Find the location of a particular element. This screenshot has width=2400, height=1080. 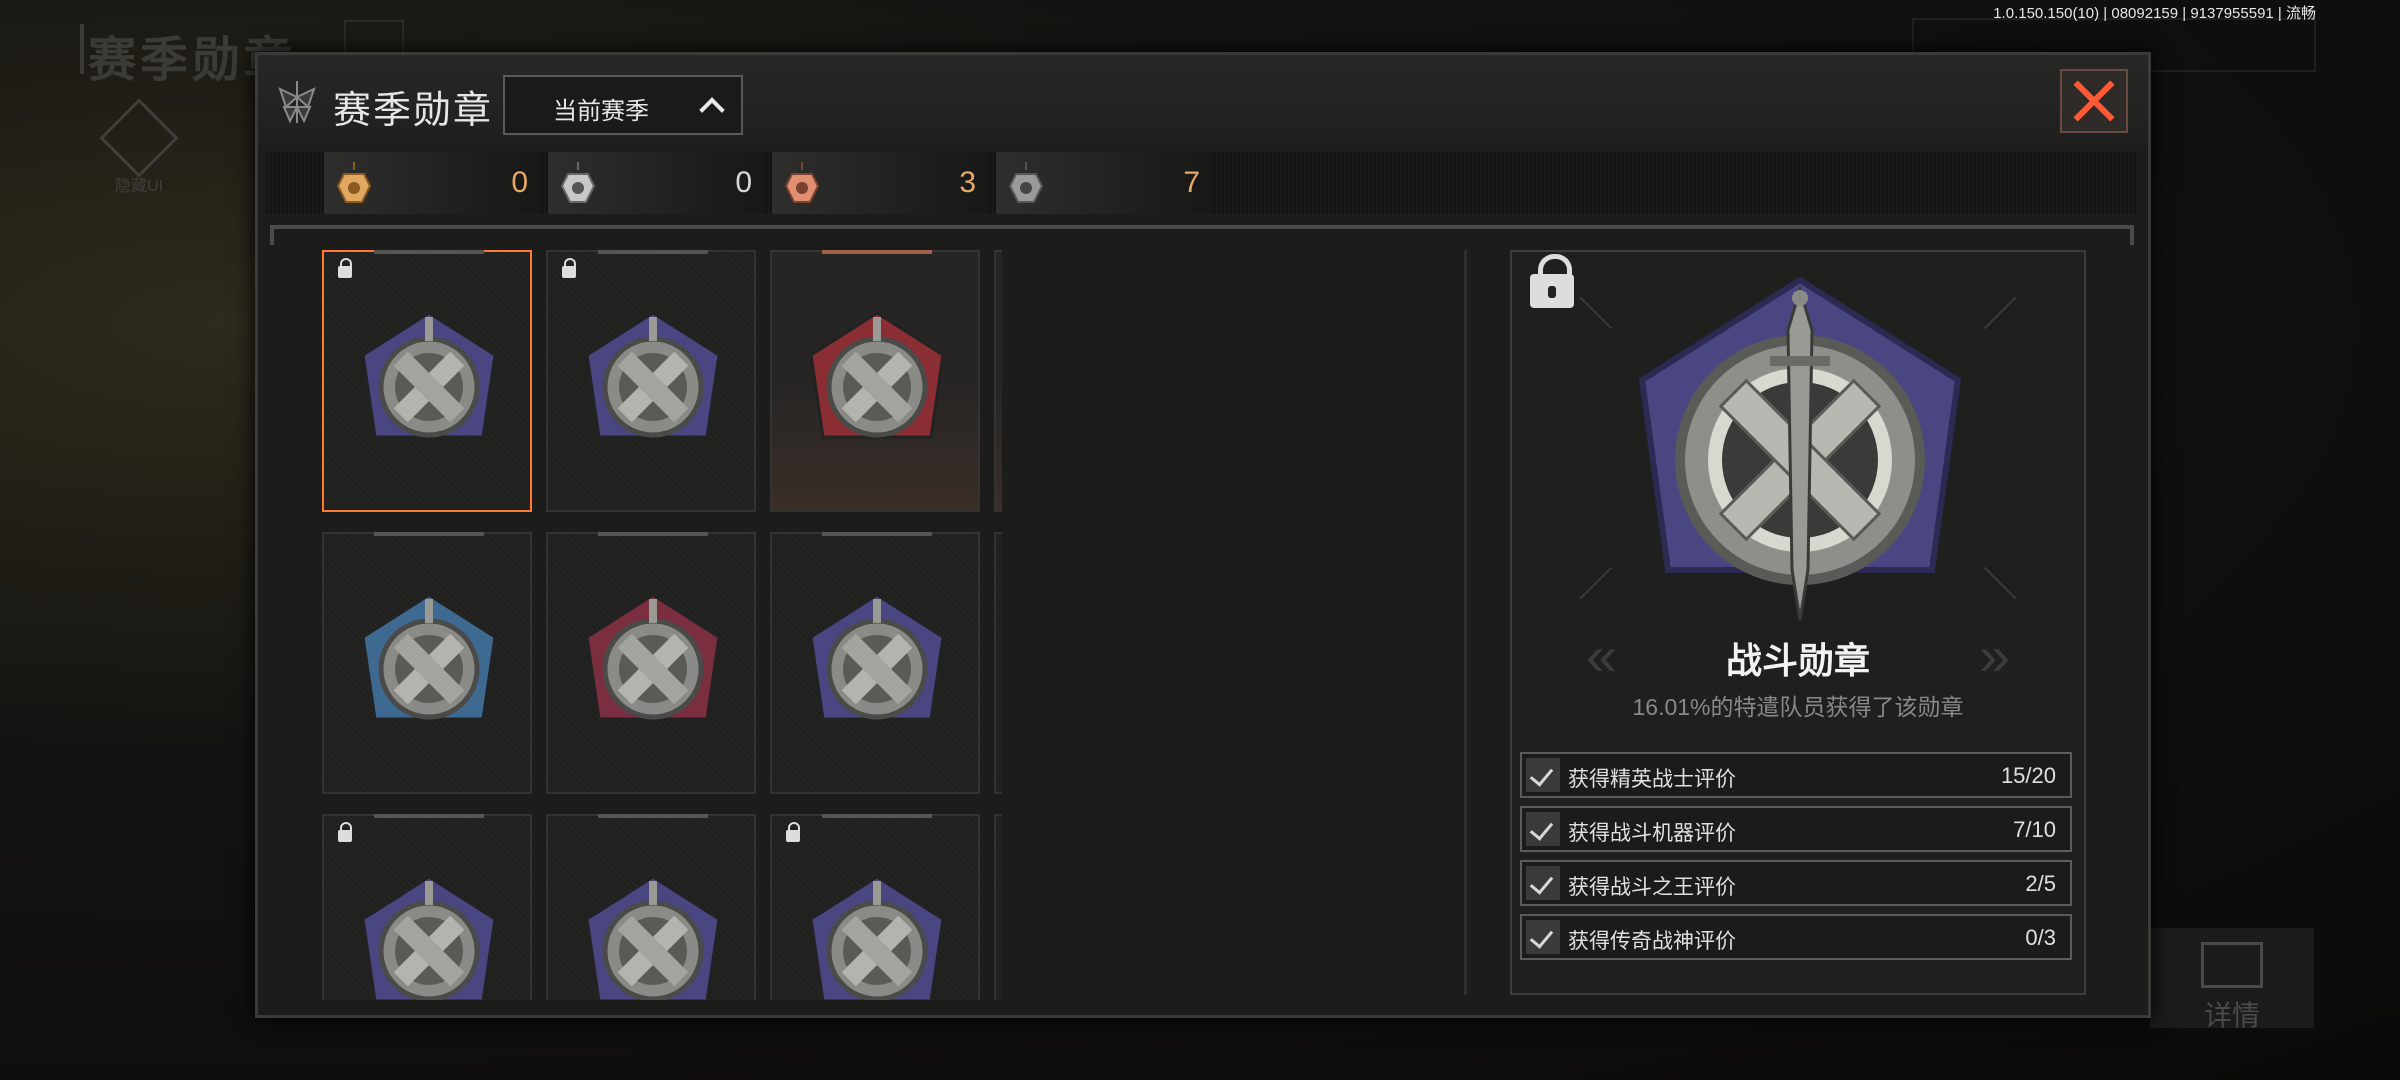

season-select: 当前赛季 is located at coordinates (623, 105).